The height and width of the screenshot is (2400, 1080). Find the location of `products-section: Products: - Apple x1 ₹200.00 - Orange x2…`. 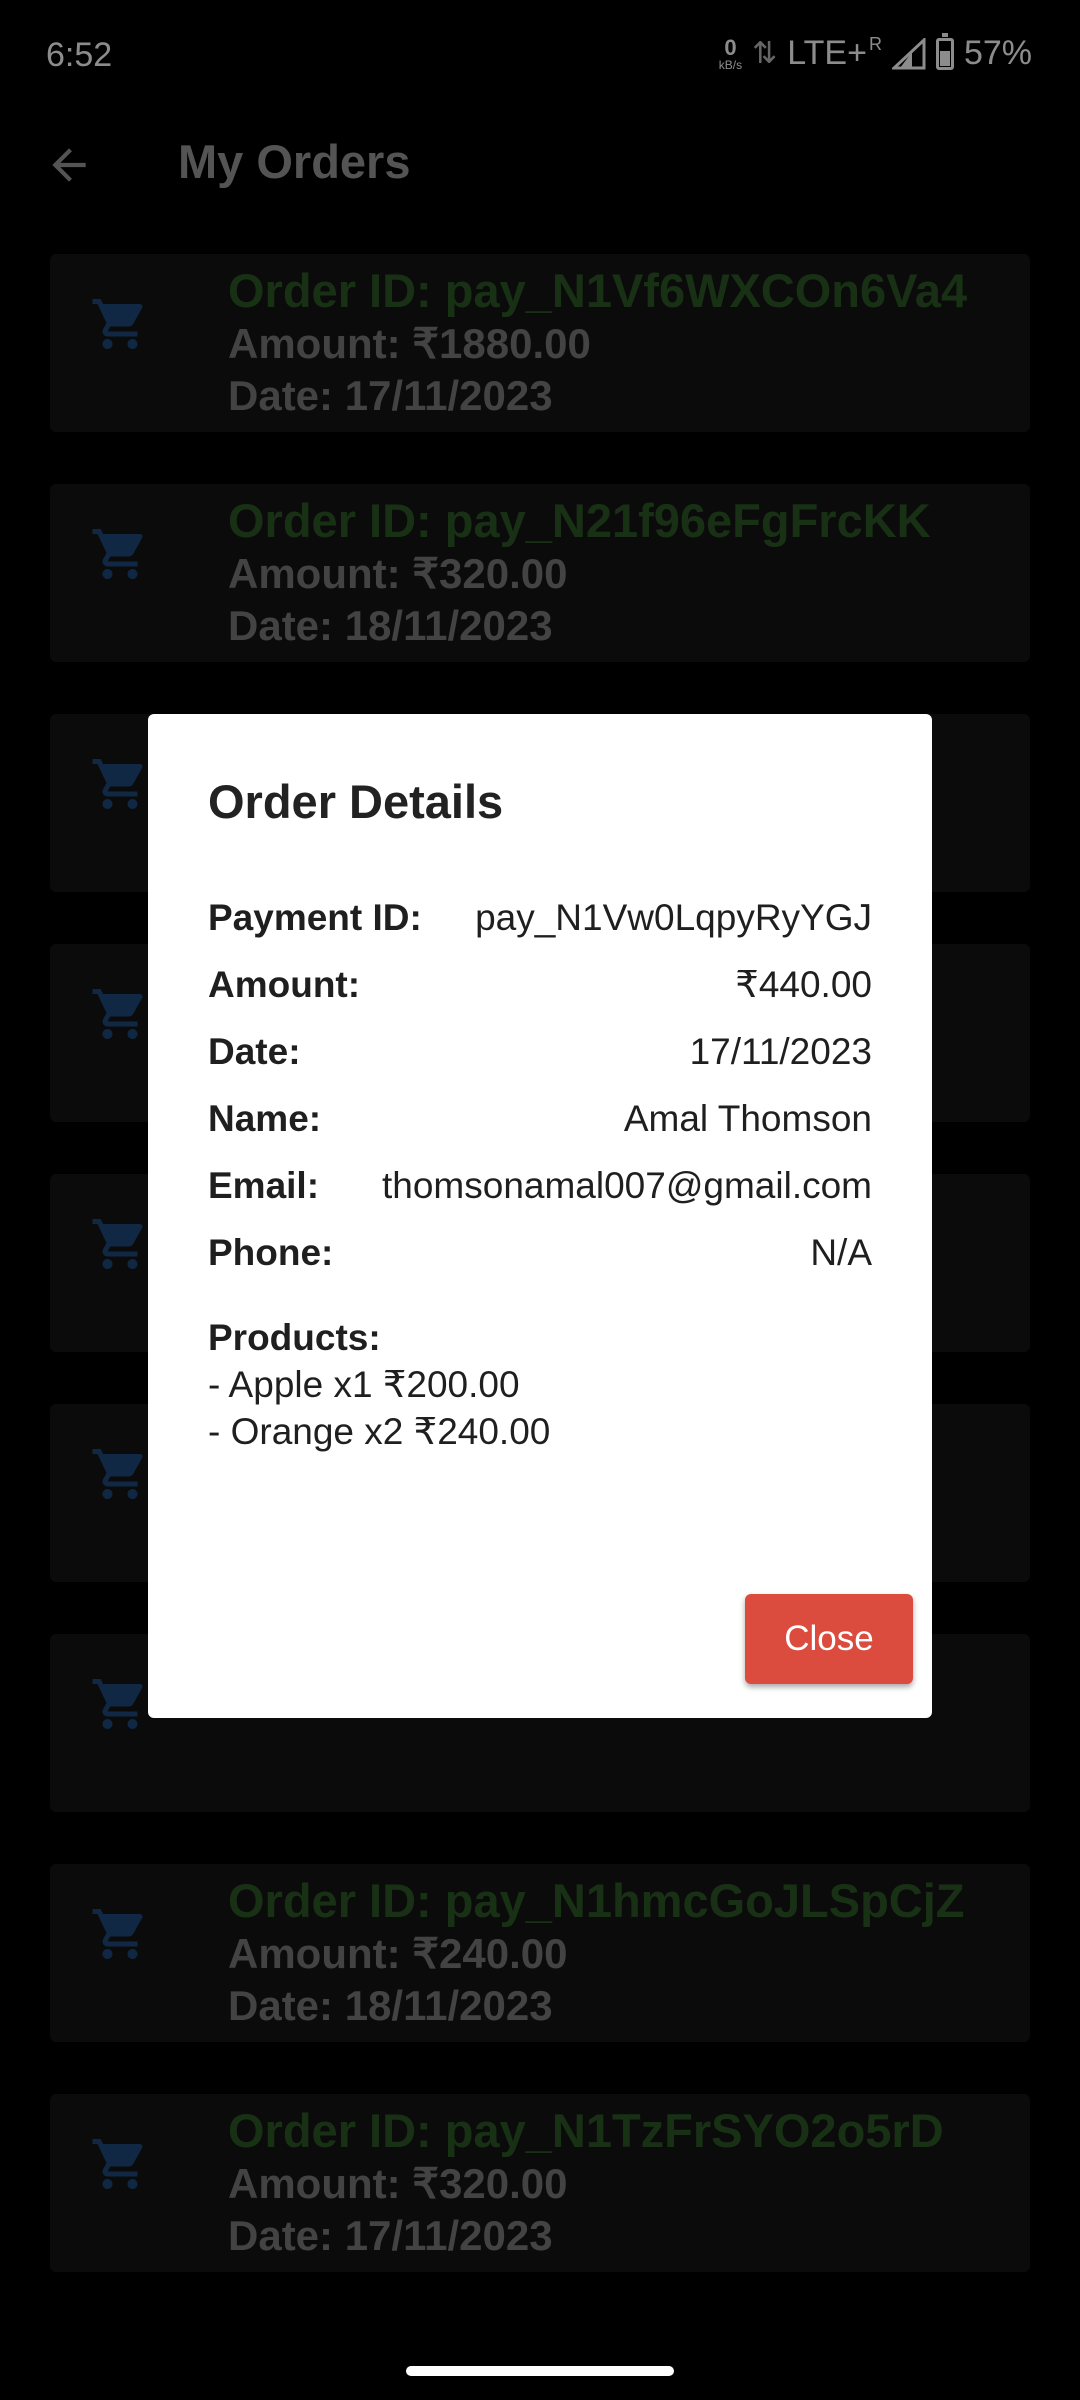

products-section: Products: - Apple x1 ₹200.00 - Orange x2… is located at coordinates (379, 1384).